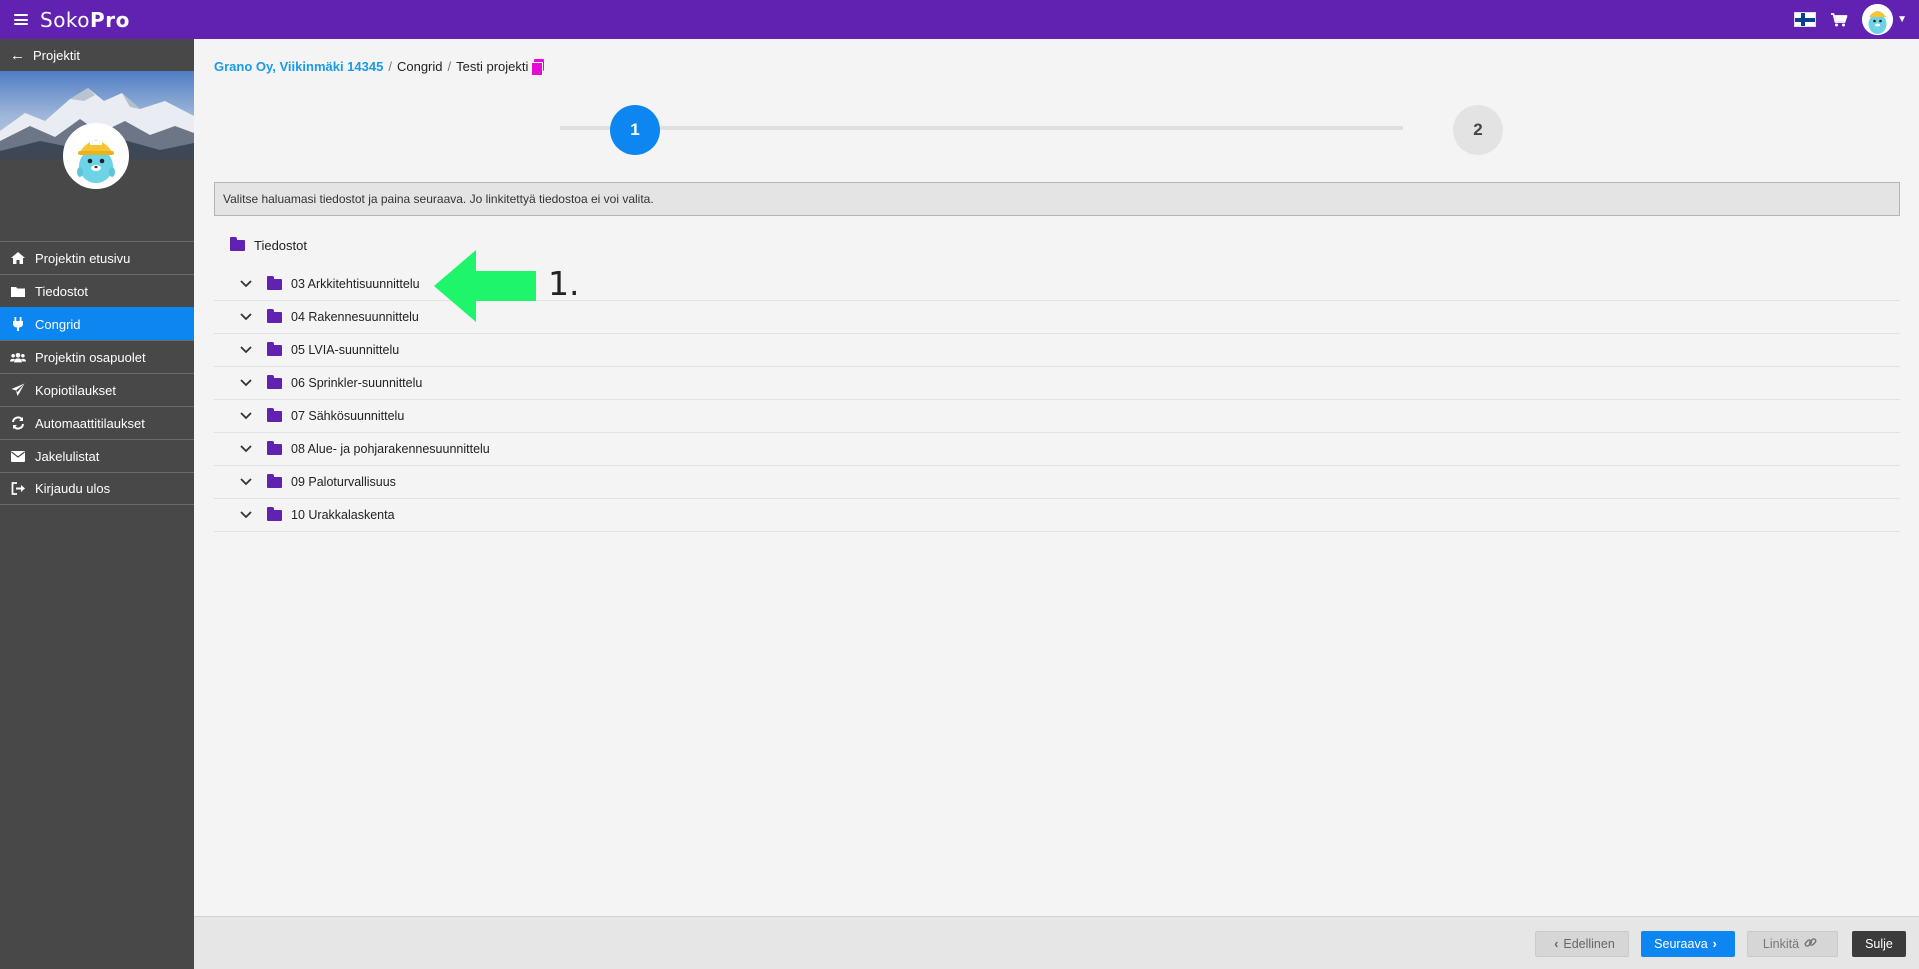 The image size is (1919, 969). Describe the element at coordinates (1810, 944) in the screenshot. I see `link-icon` at that location.